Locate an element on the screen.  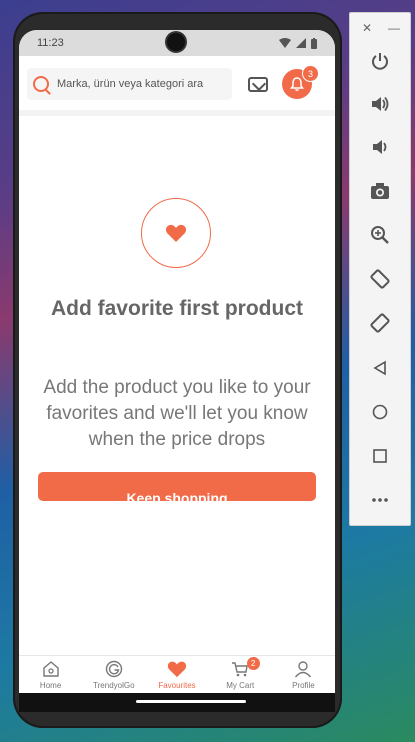
search-input: Marka, ürün veya kategori ara is located at coordinates (130, 84).